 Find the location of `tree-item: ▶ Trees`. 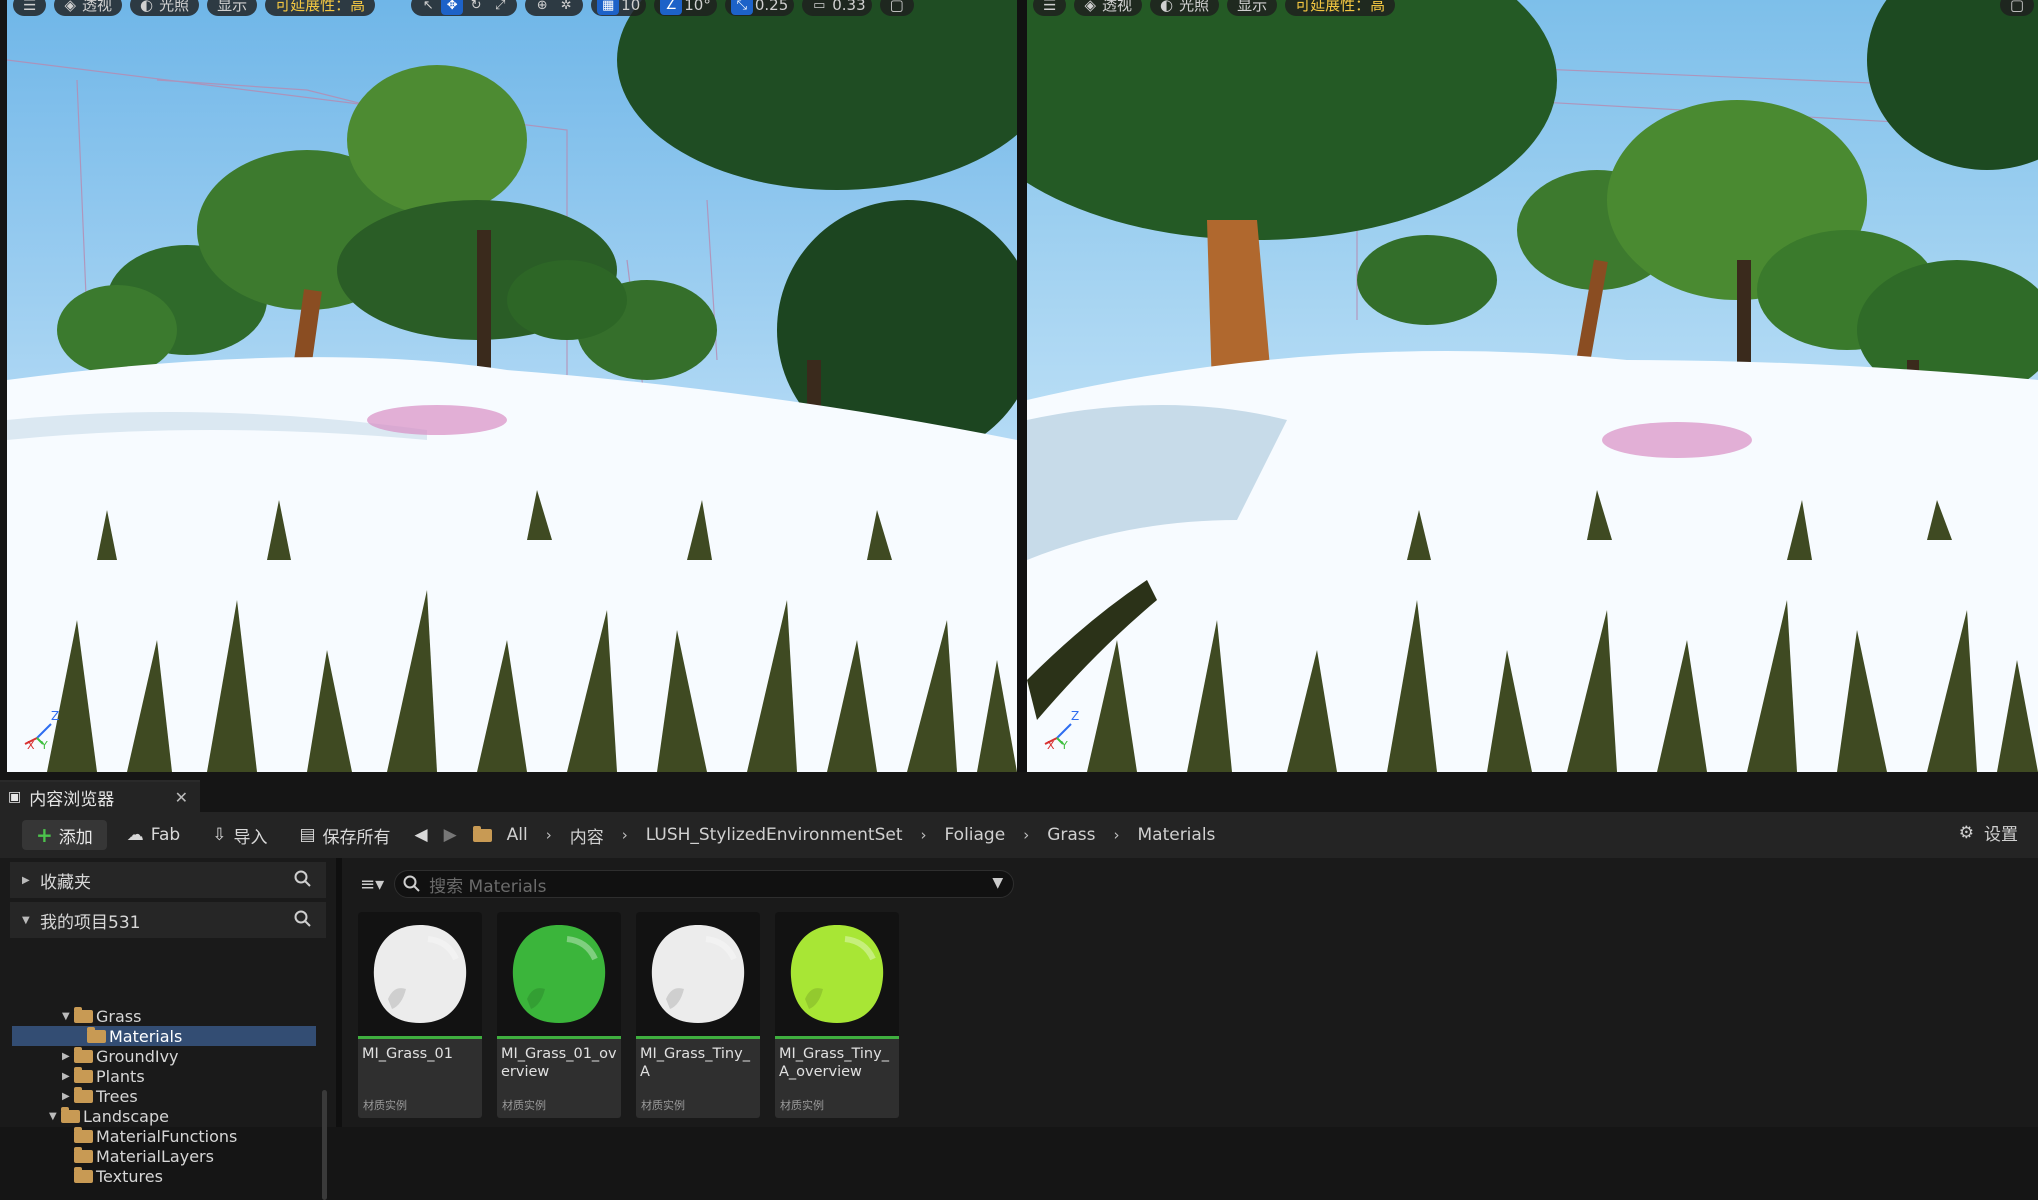

tree-item: ▶ Trees is located at coordinates (172, 1096).